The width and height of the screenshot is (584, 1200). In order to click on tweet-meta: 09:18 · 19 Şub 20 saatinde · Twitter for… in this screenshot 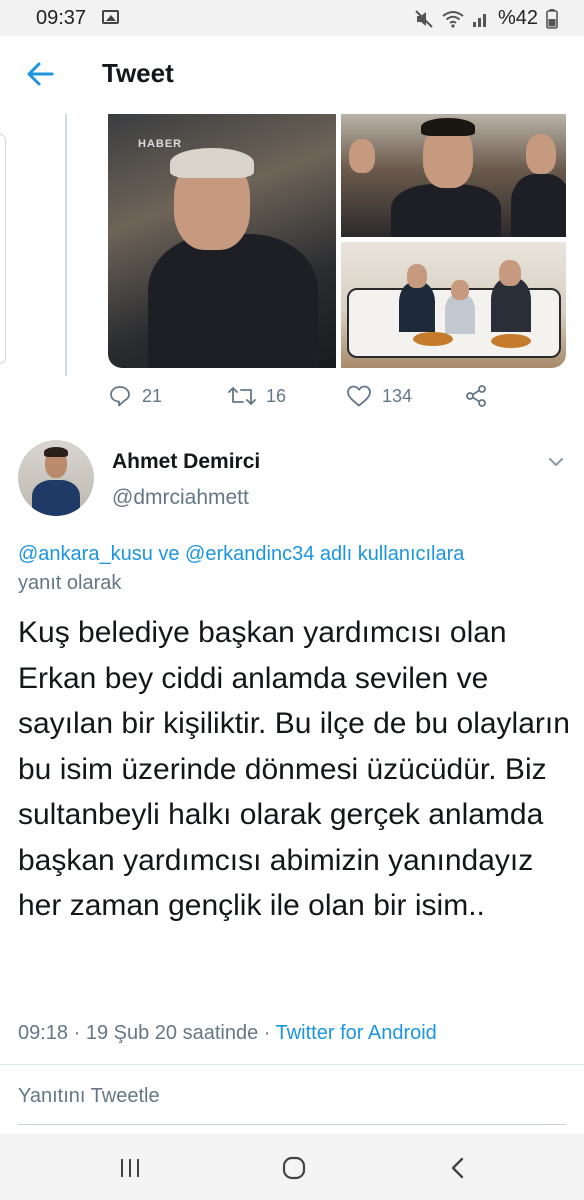, I will do `click(227, 1033)`.